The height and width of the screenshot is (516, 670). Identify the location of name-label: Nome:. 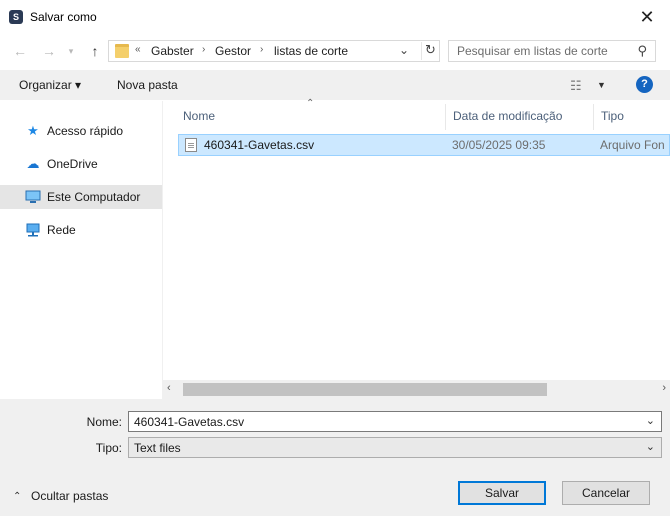
(104, 422).